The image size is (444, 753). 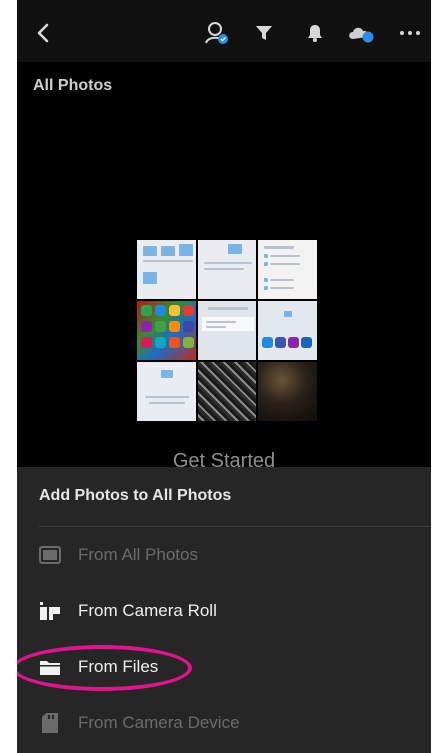 I want to click on person-search-icon, so click(x=216, y=33).